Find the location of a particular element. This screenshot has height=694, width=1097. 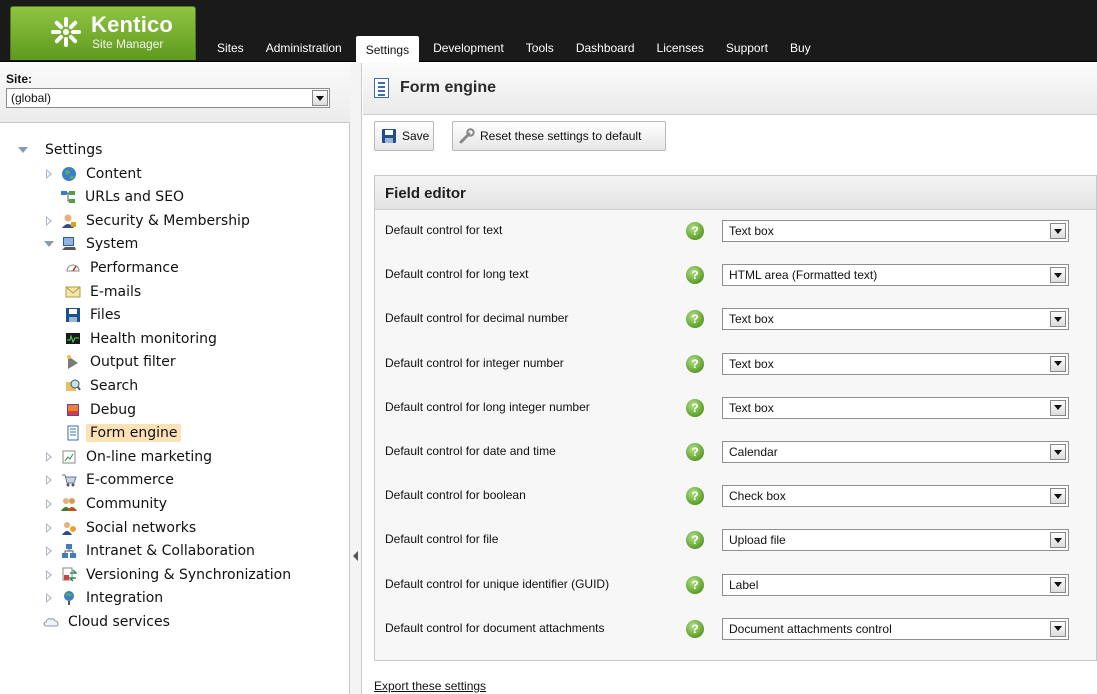

export-settings-link: Export these settings is located at coordinates (430, 686).